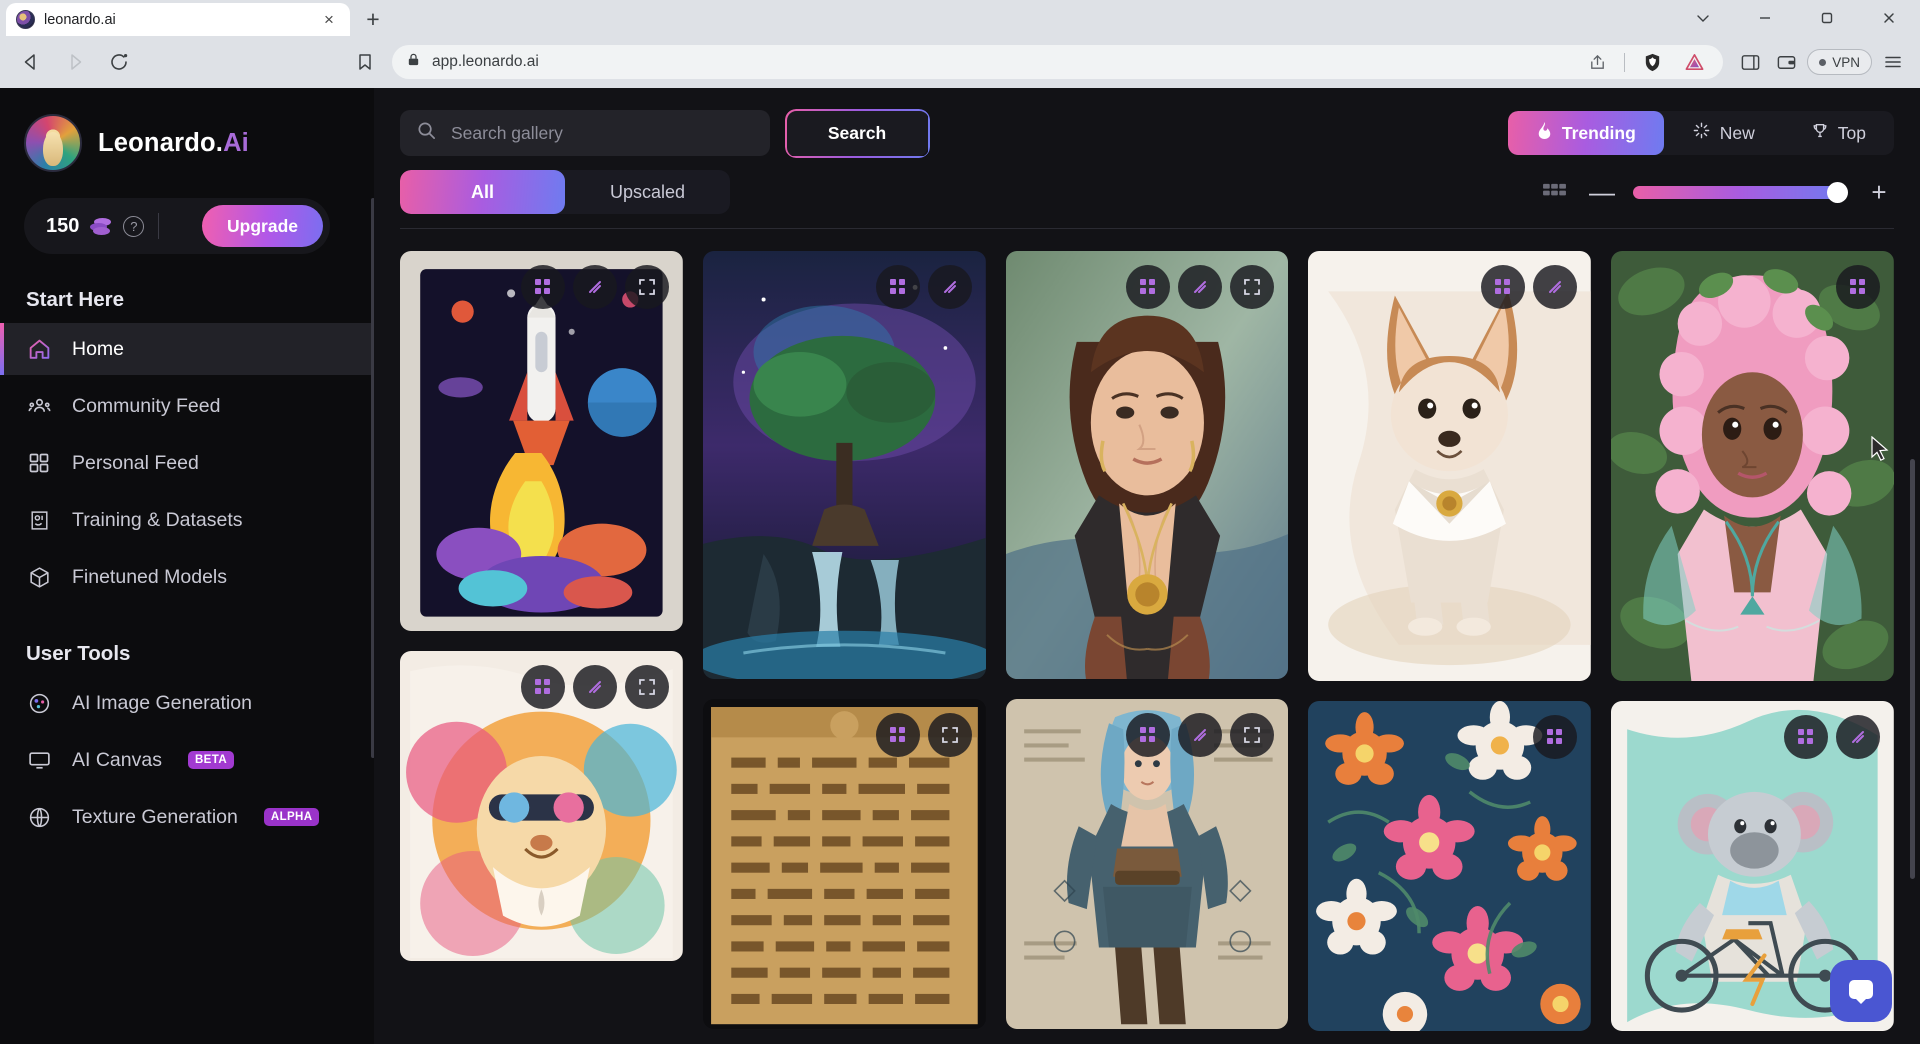 Image resolution: width=1920 pixels, height=1044 pixels. Describe the element at coordinates (80, 19) in the screenshot. I see `tab-title: leonardo.ai` at that location.